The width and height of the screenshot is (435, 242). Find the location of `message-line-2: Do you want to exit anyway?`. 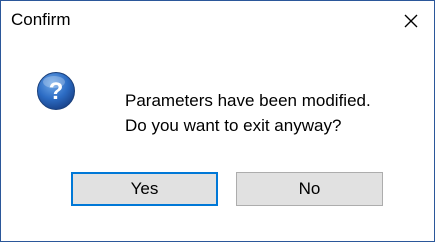

message-line-2: Do you want to exit anyway? is located at coordinates (233, 125).